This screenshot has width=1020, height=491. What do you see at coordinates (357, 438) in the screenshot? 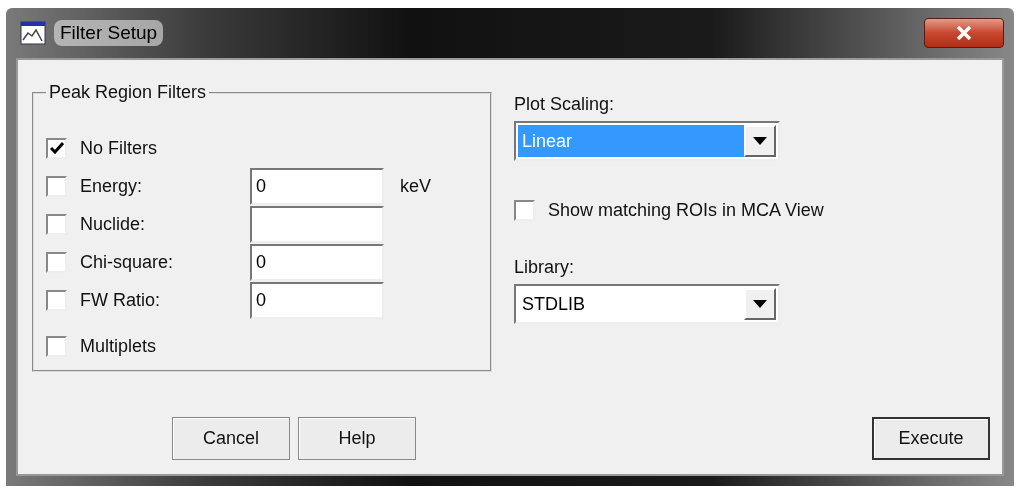
I see `dialog-button: Help` at bounding box center [357, 438].